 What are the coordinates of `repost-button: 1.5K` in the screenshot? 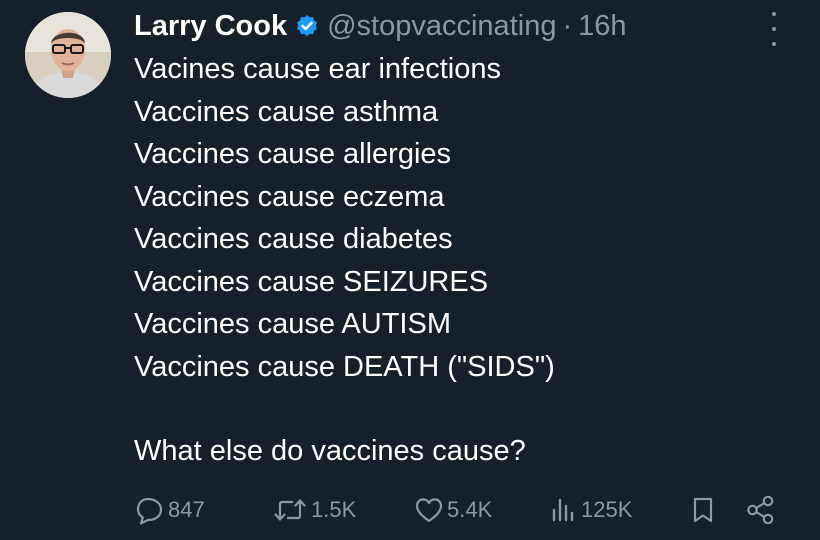 It's located at (314, 510).